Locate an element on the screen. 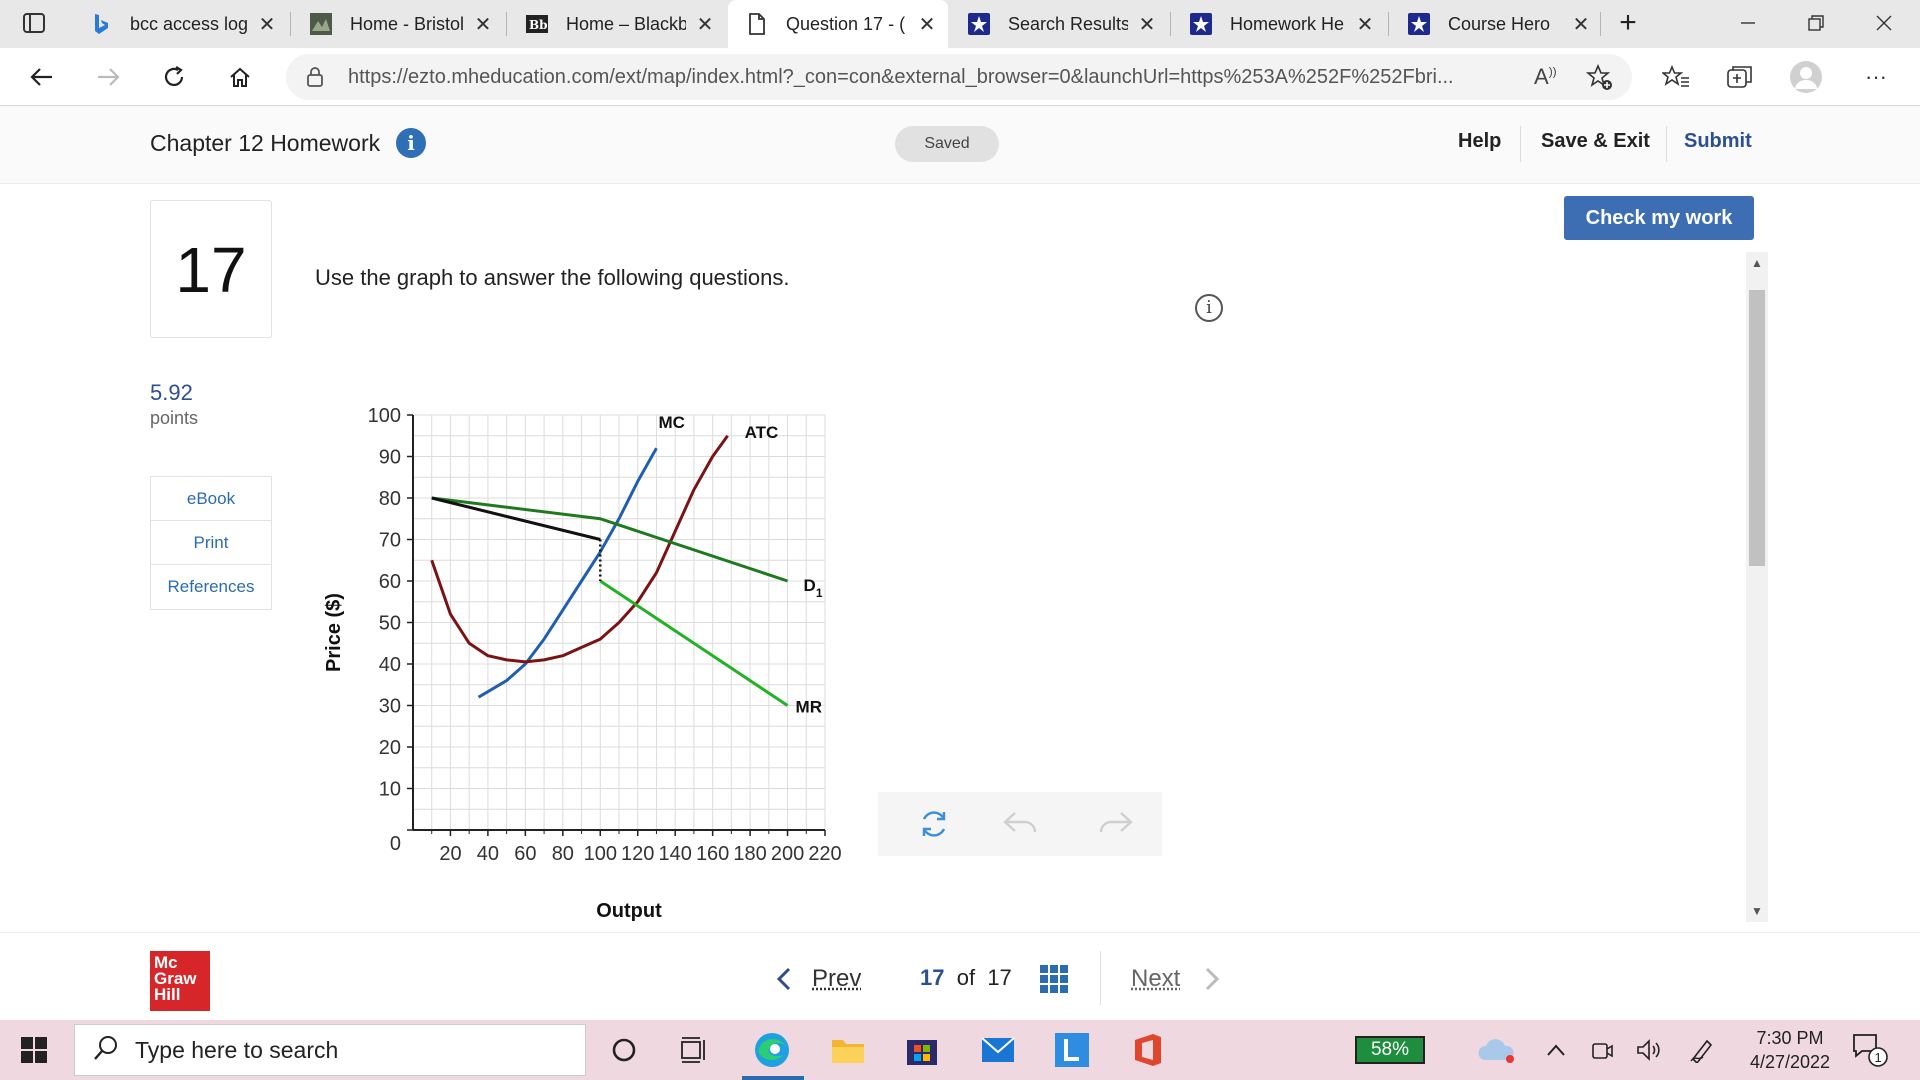 The image size is (1920, 1080). points-label: points is located at coordinates (174, 418).